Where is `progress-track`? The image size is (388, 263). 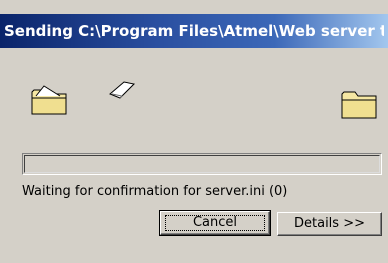 progress-track is located at coordinates (202, 164).